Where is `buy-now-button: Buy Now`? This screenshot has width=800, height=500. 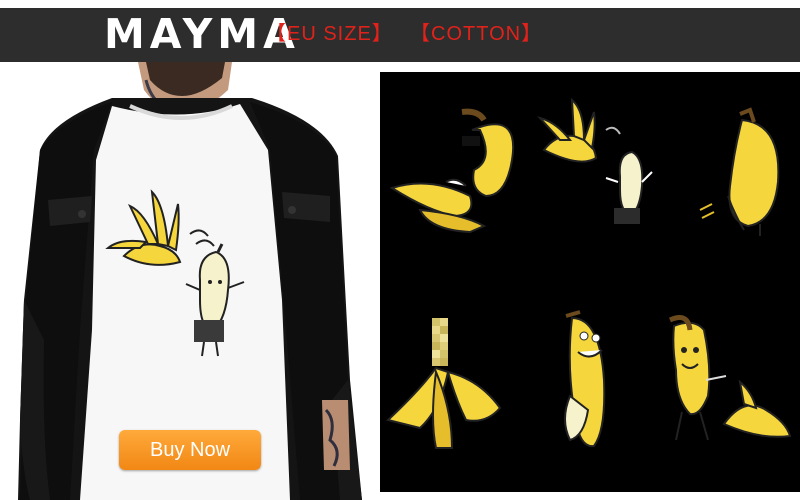 buy-now-button: Buy Now is located at coordinates (190, 450).